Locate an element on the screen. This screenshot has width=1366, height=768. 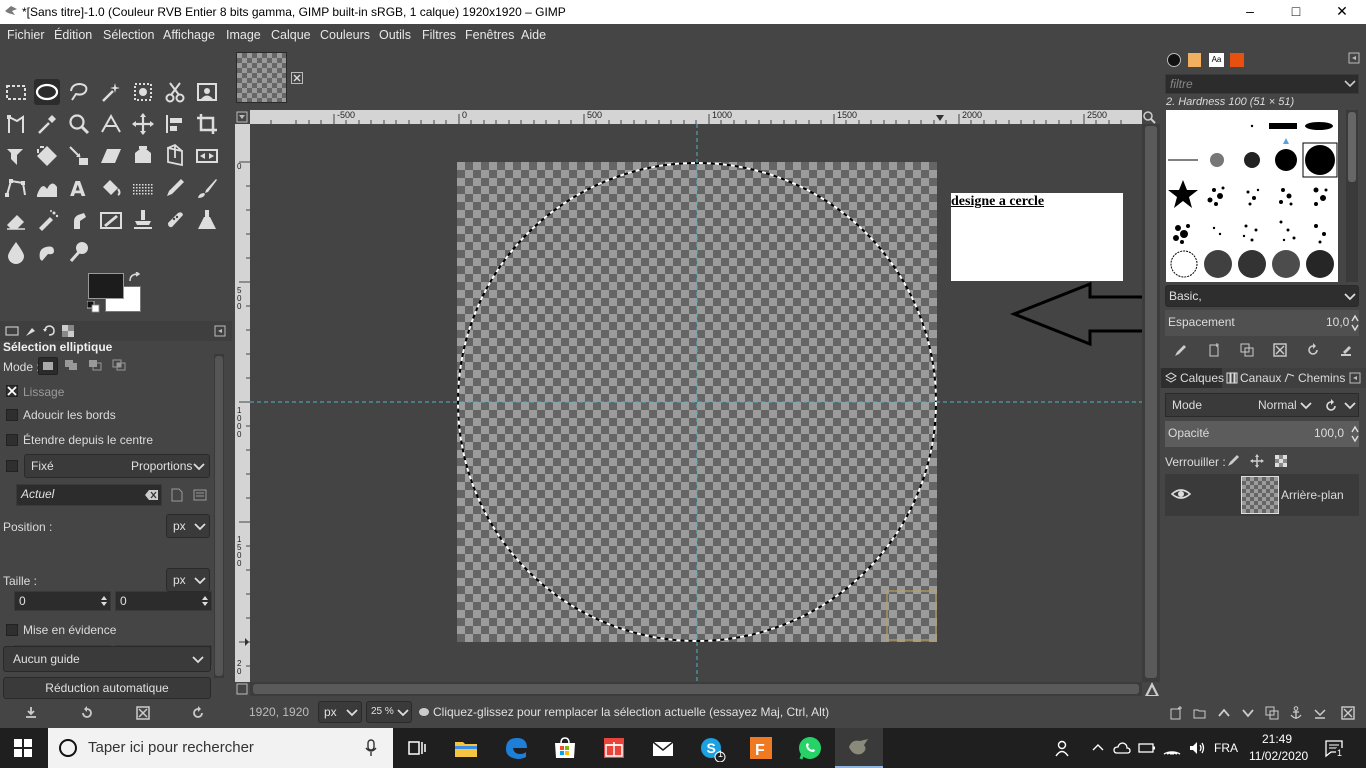
zoom-icon is located at coordinates (79, 124).